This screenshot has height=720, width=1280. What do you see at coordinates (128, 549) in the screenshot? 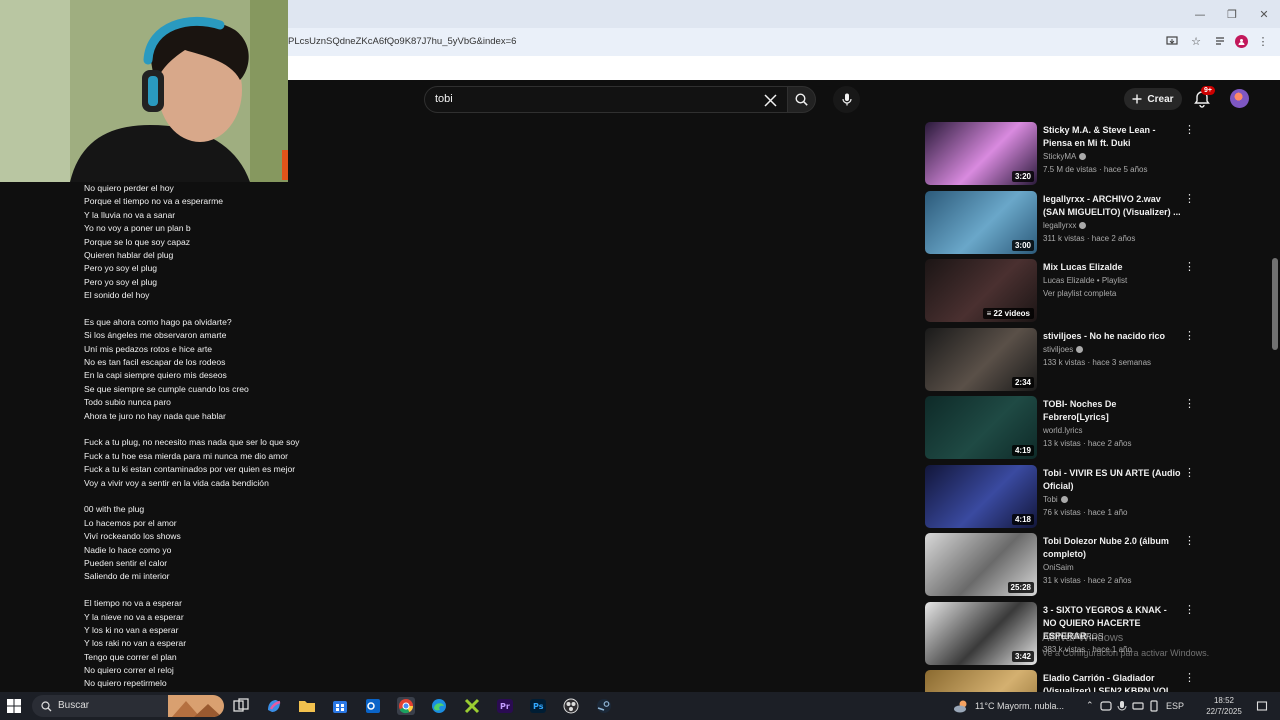
I see `lyric-line: Nadie lo hace como yo` at bounding box center [128, 549].